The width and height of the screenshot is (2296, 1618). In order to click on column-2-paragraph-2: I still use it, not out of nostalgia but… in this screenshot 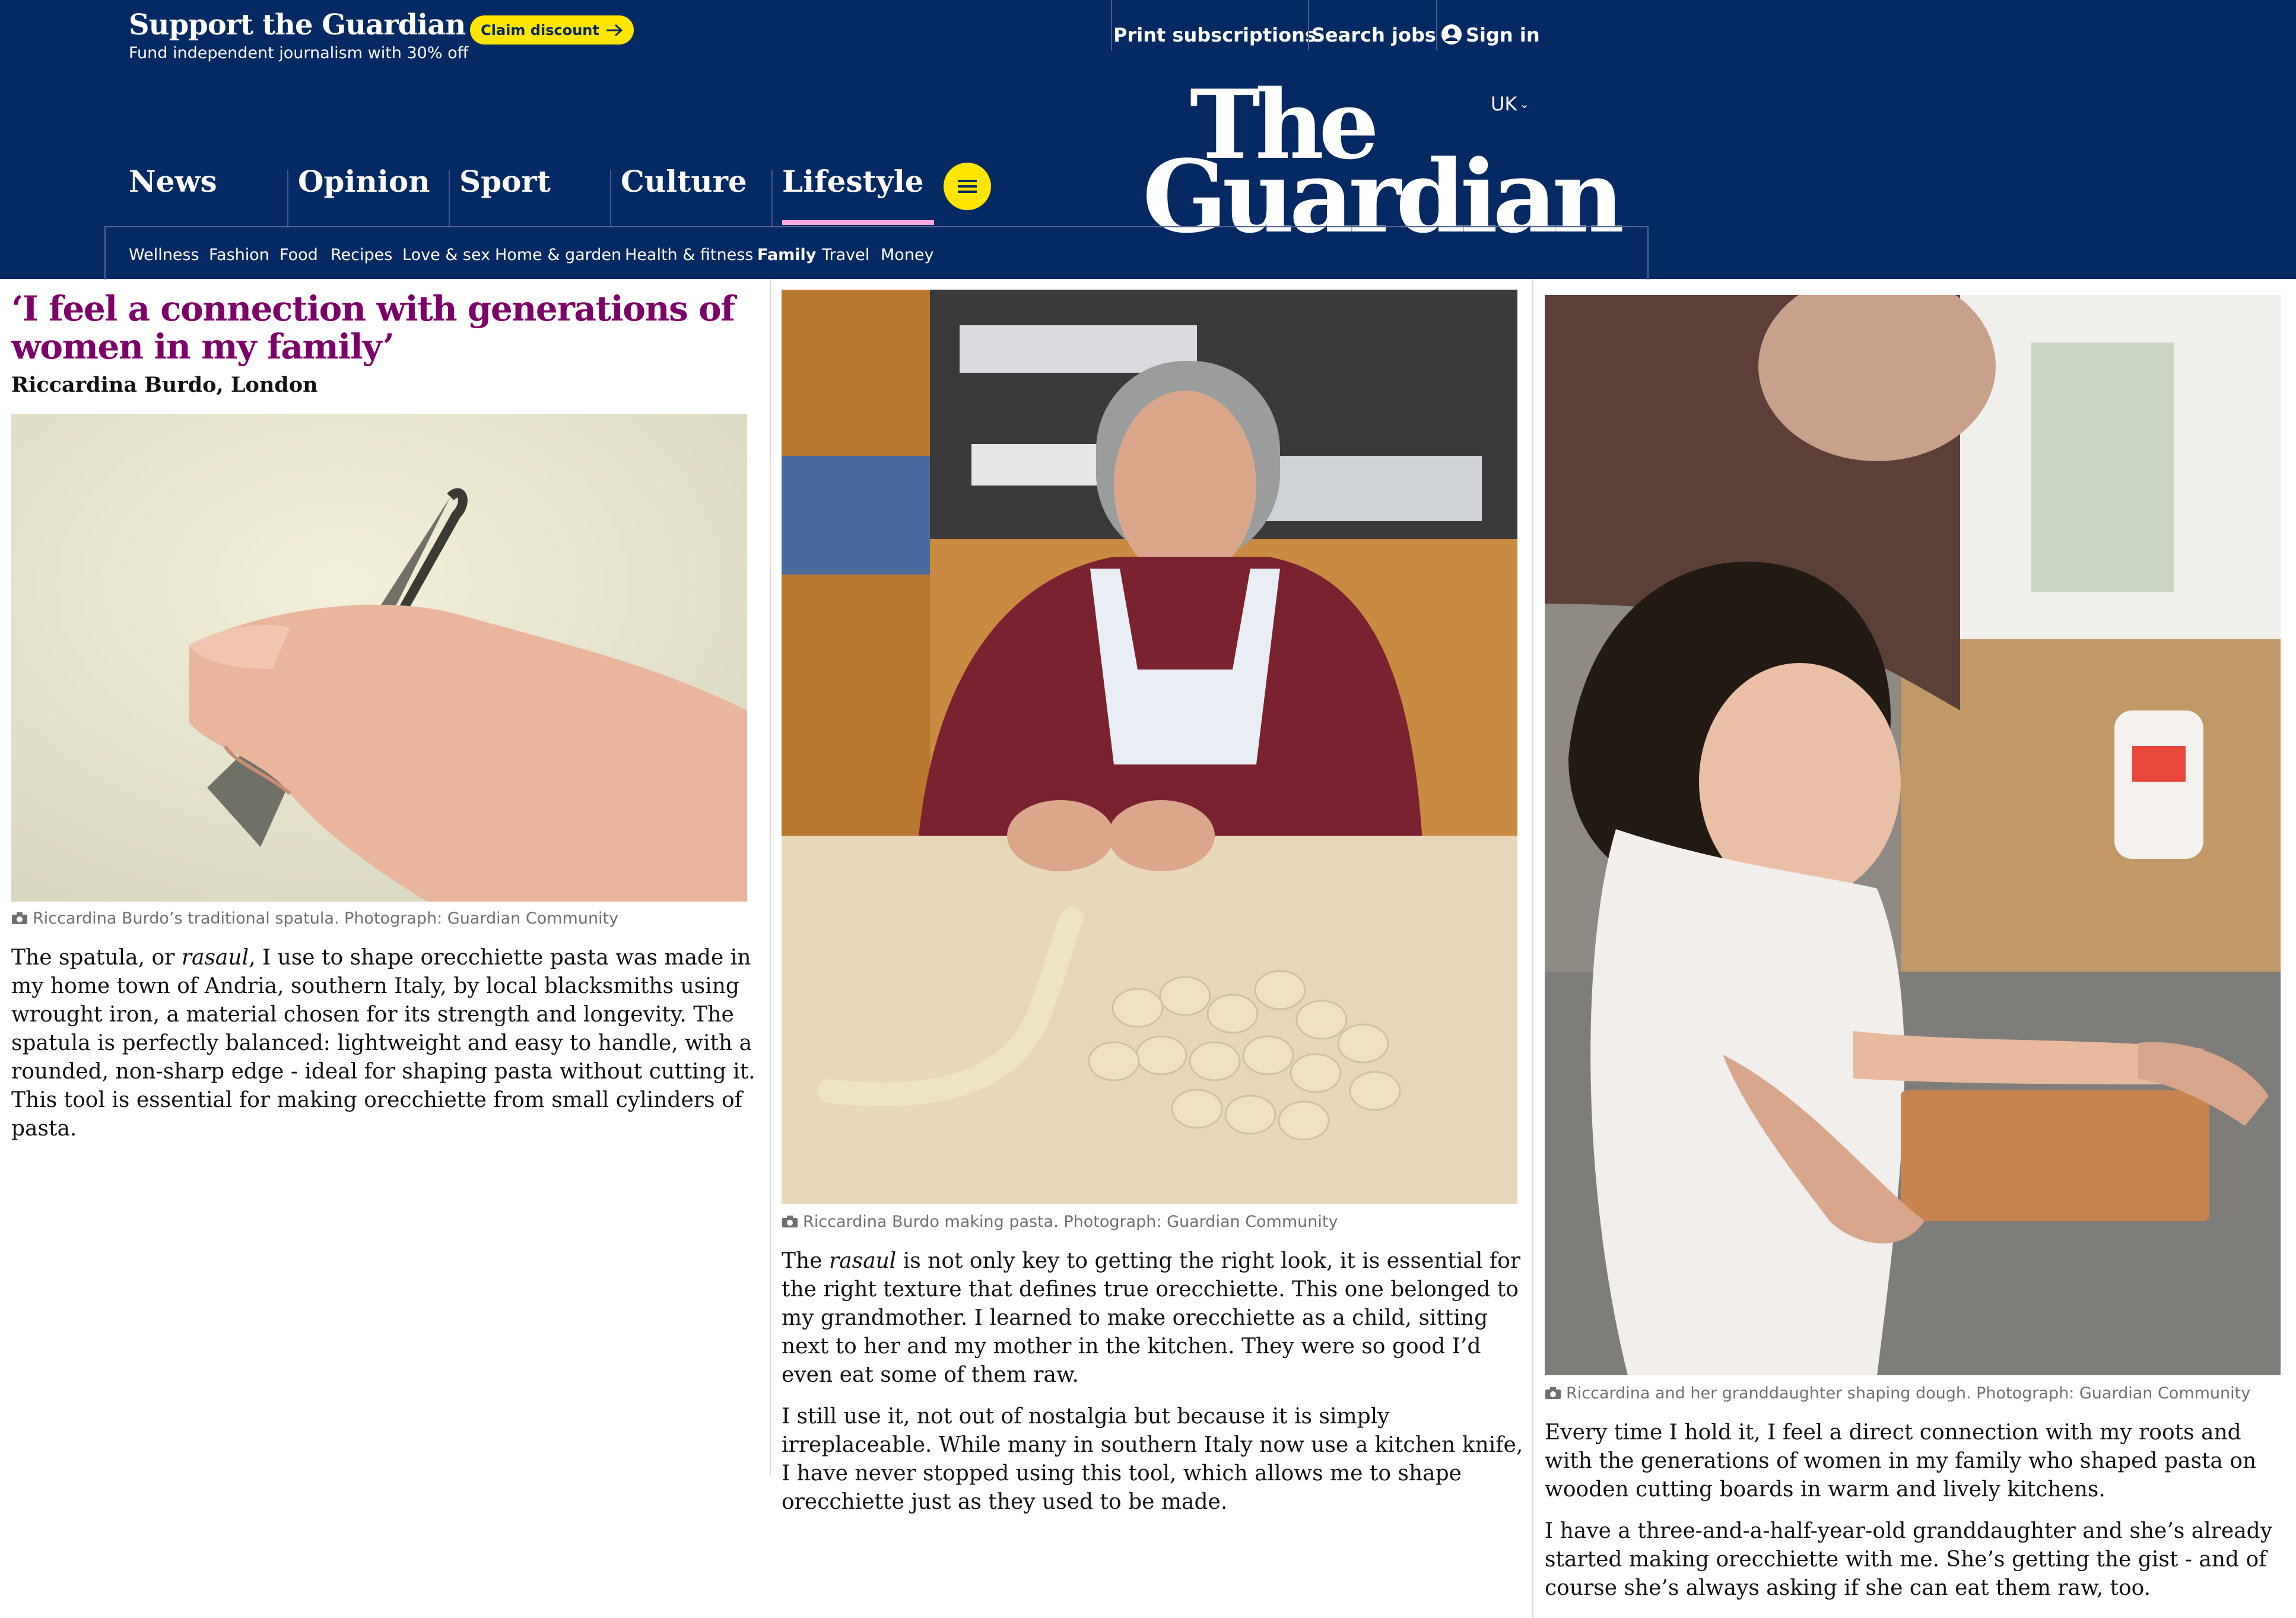, I will do `click(1152, 1459)`.